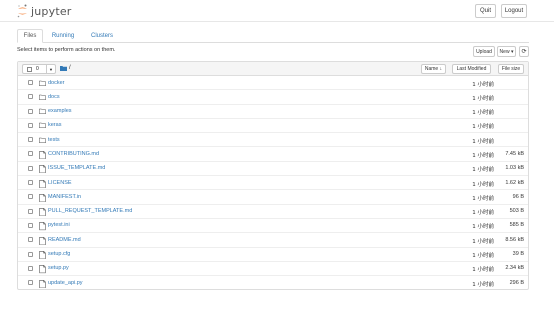 This screenshot has width=554, height=317. I want to click on item-name-link: pytest.ini, so click(59, 225).